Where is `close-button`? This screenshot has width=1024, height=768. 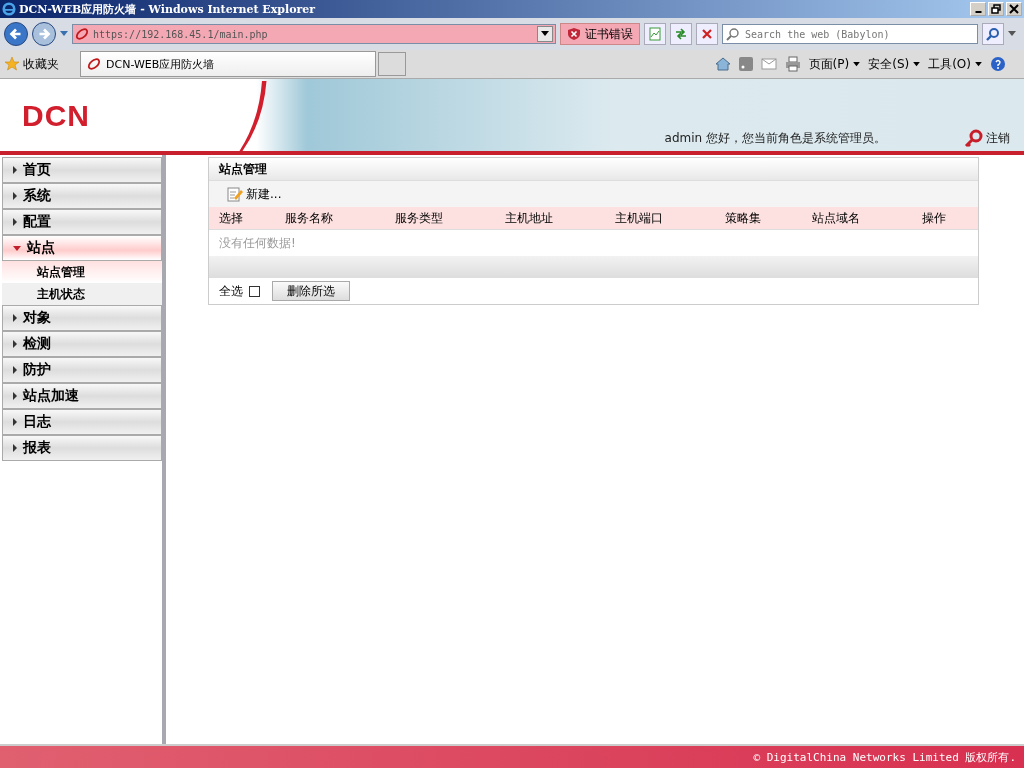 close-button is located at coordinates (1014, 9).